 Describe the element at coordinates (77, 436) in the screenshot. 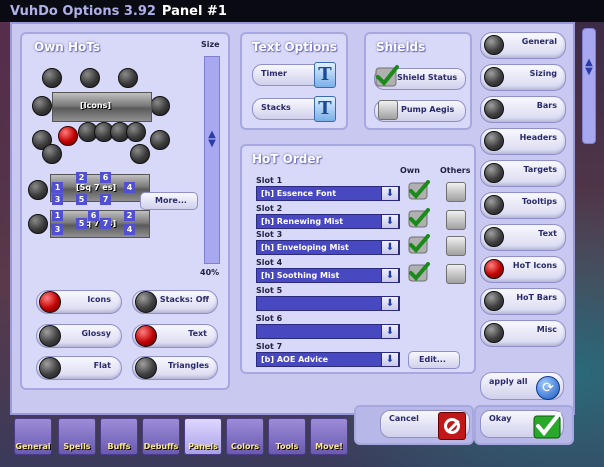

I see `tab-spells: Spells` at that location.